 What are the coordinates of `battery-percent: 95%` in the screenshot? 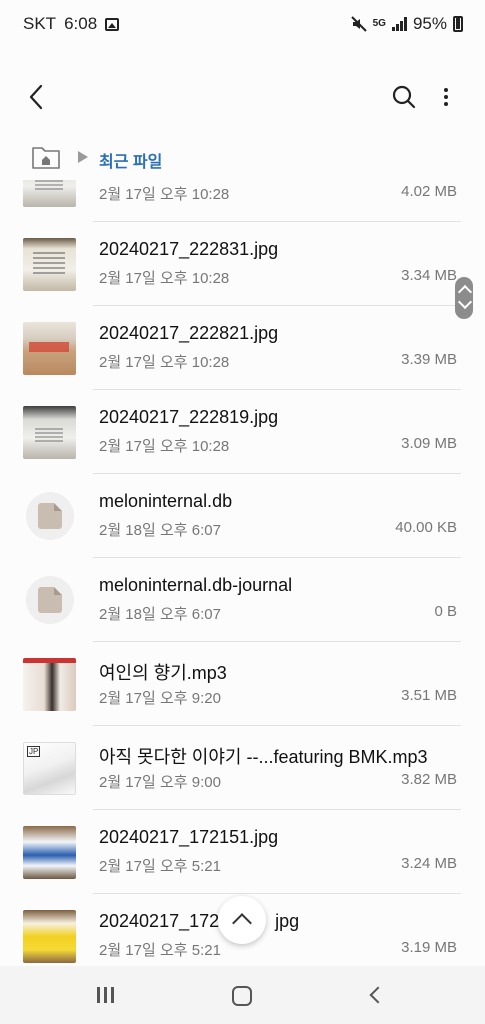 It's located at (429, 23).